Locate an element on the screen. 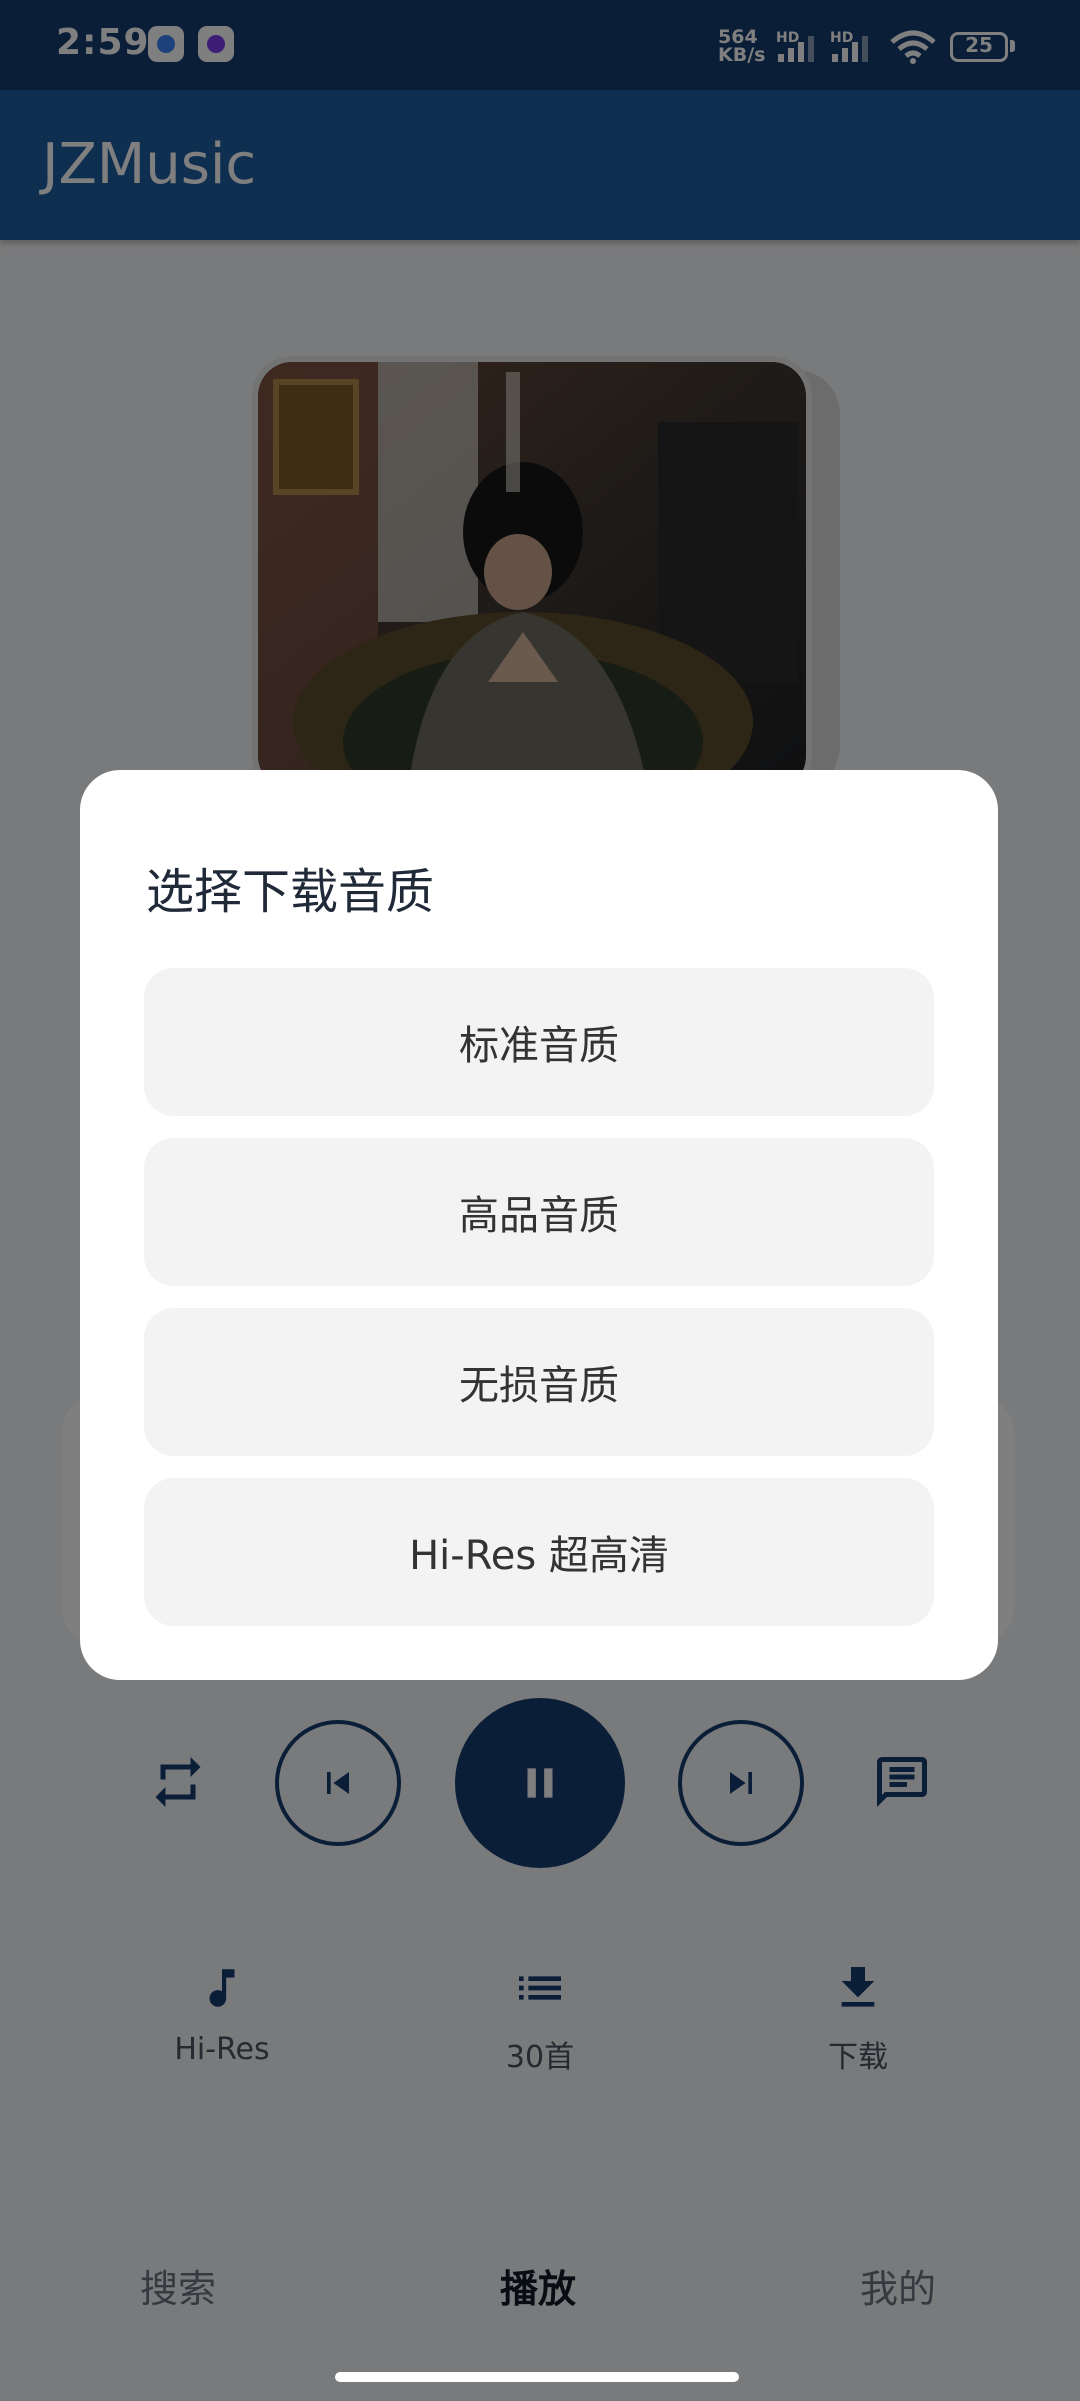 Image resolution: width=1080 pixels, height=2401 pixels. home-indicator is located at coordinates (537, 2377).